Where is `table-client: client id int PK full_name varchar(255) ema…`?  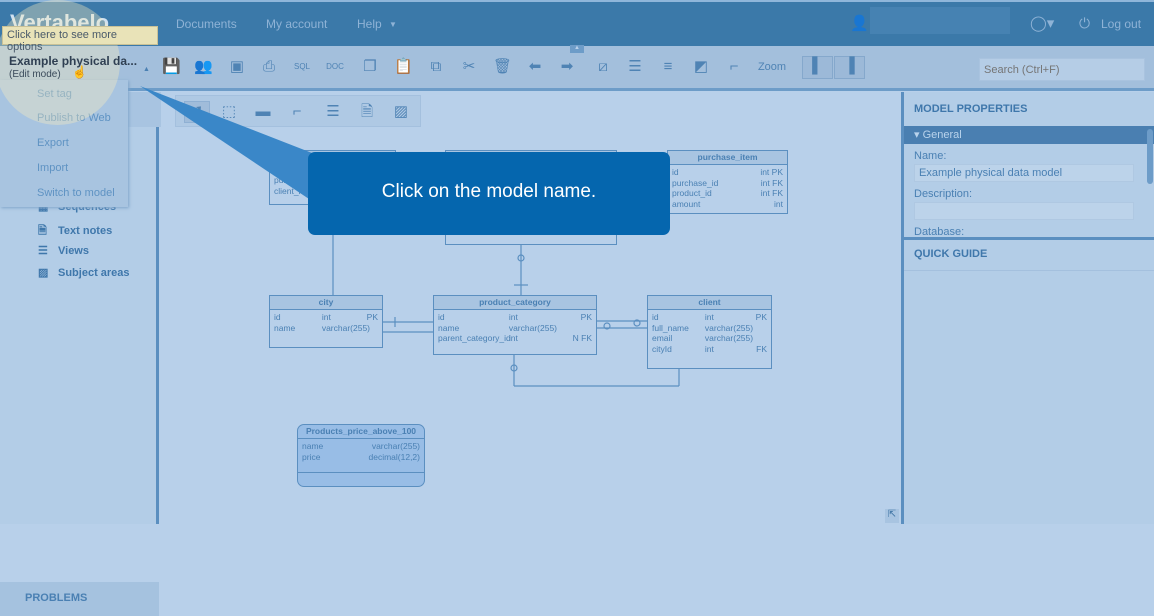
table-client: client id int PK full_name varchar(255) ema… is located at coordinates (709, 332).